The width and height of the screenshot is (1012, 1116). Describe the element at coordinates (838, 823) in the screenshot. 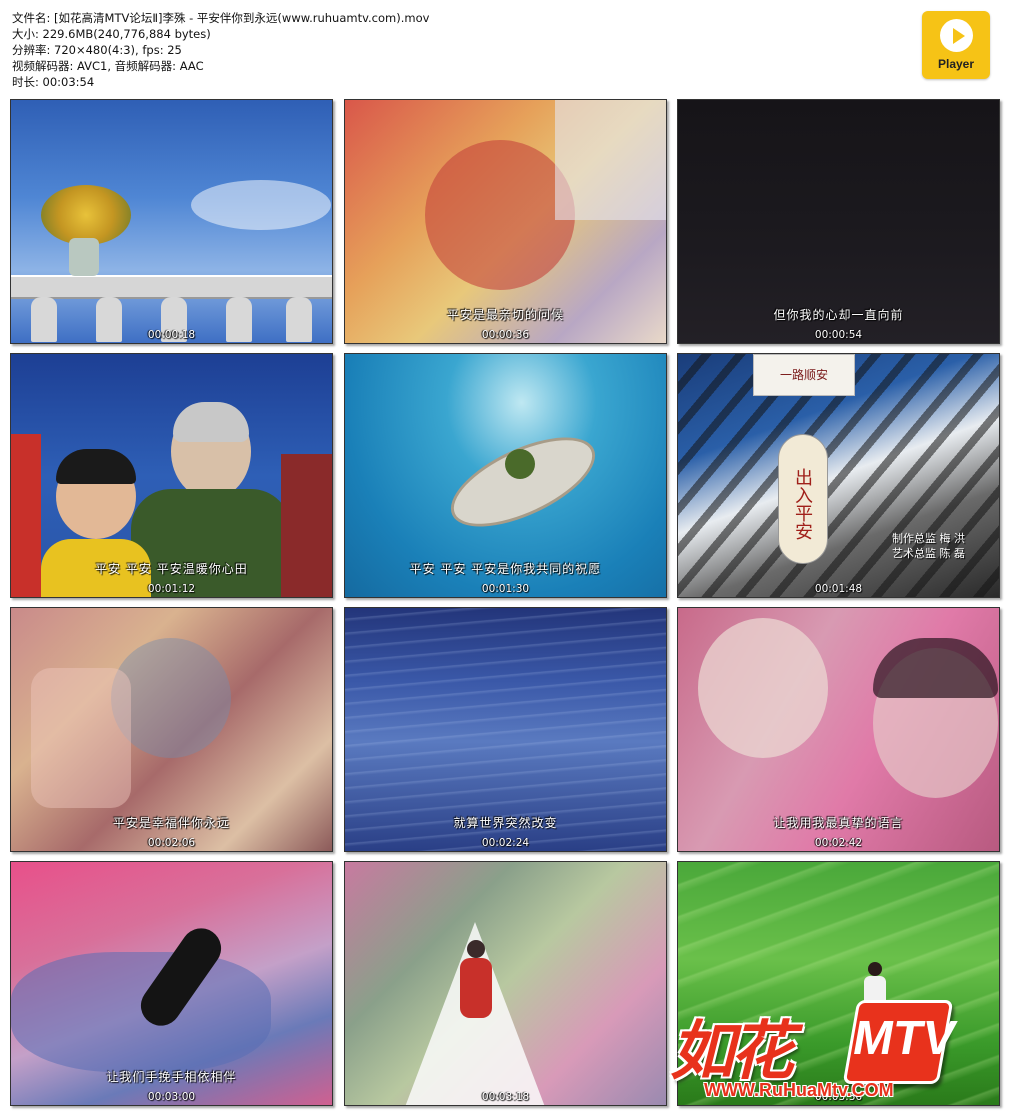

I see `thumbnail-subtitle: 让我用我最真挚的语言` at that location.